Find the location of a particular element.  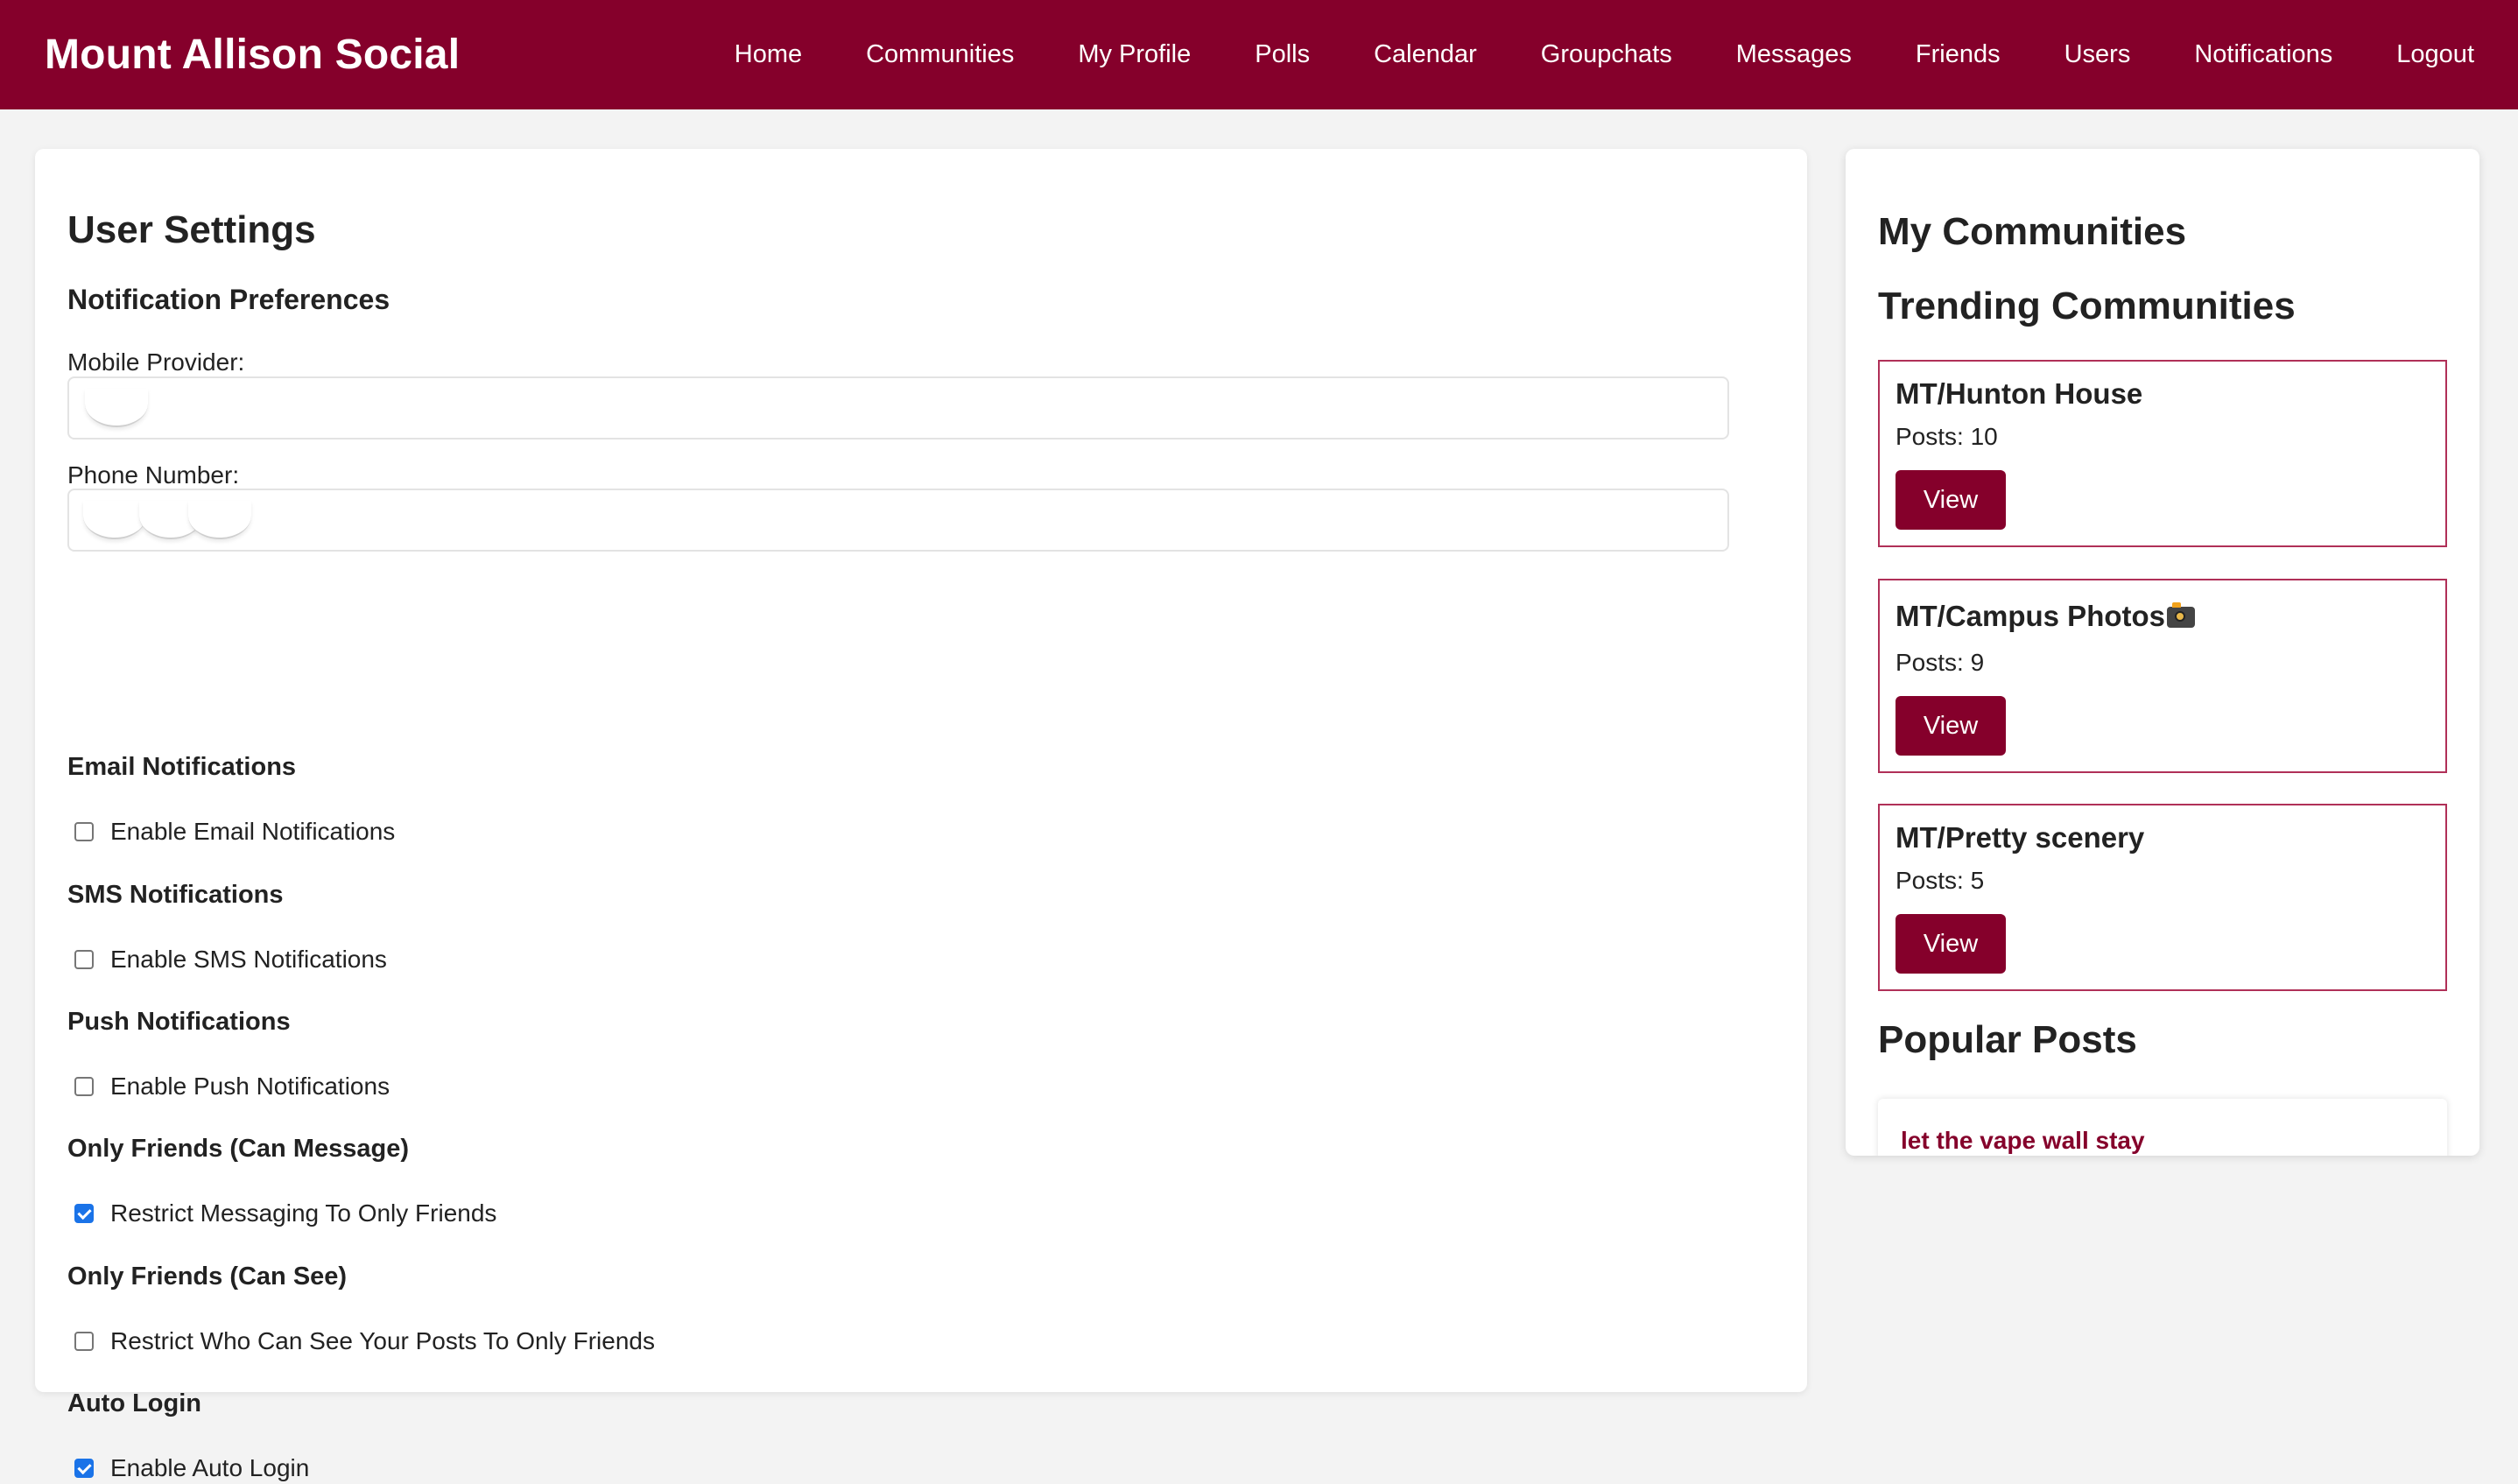

nav-users: Users is located at coordinates (2097, 54).